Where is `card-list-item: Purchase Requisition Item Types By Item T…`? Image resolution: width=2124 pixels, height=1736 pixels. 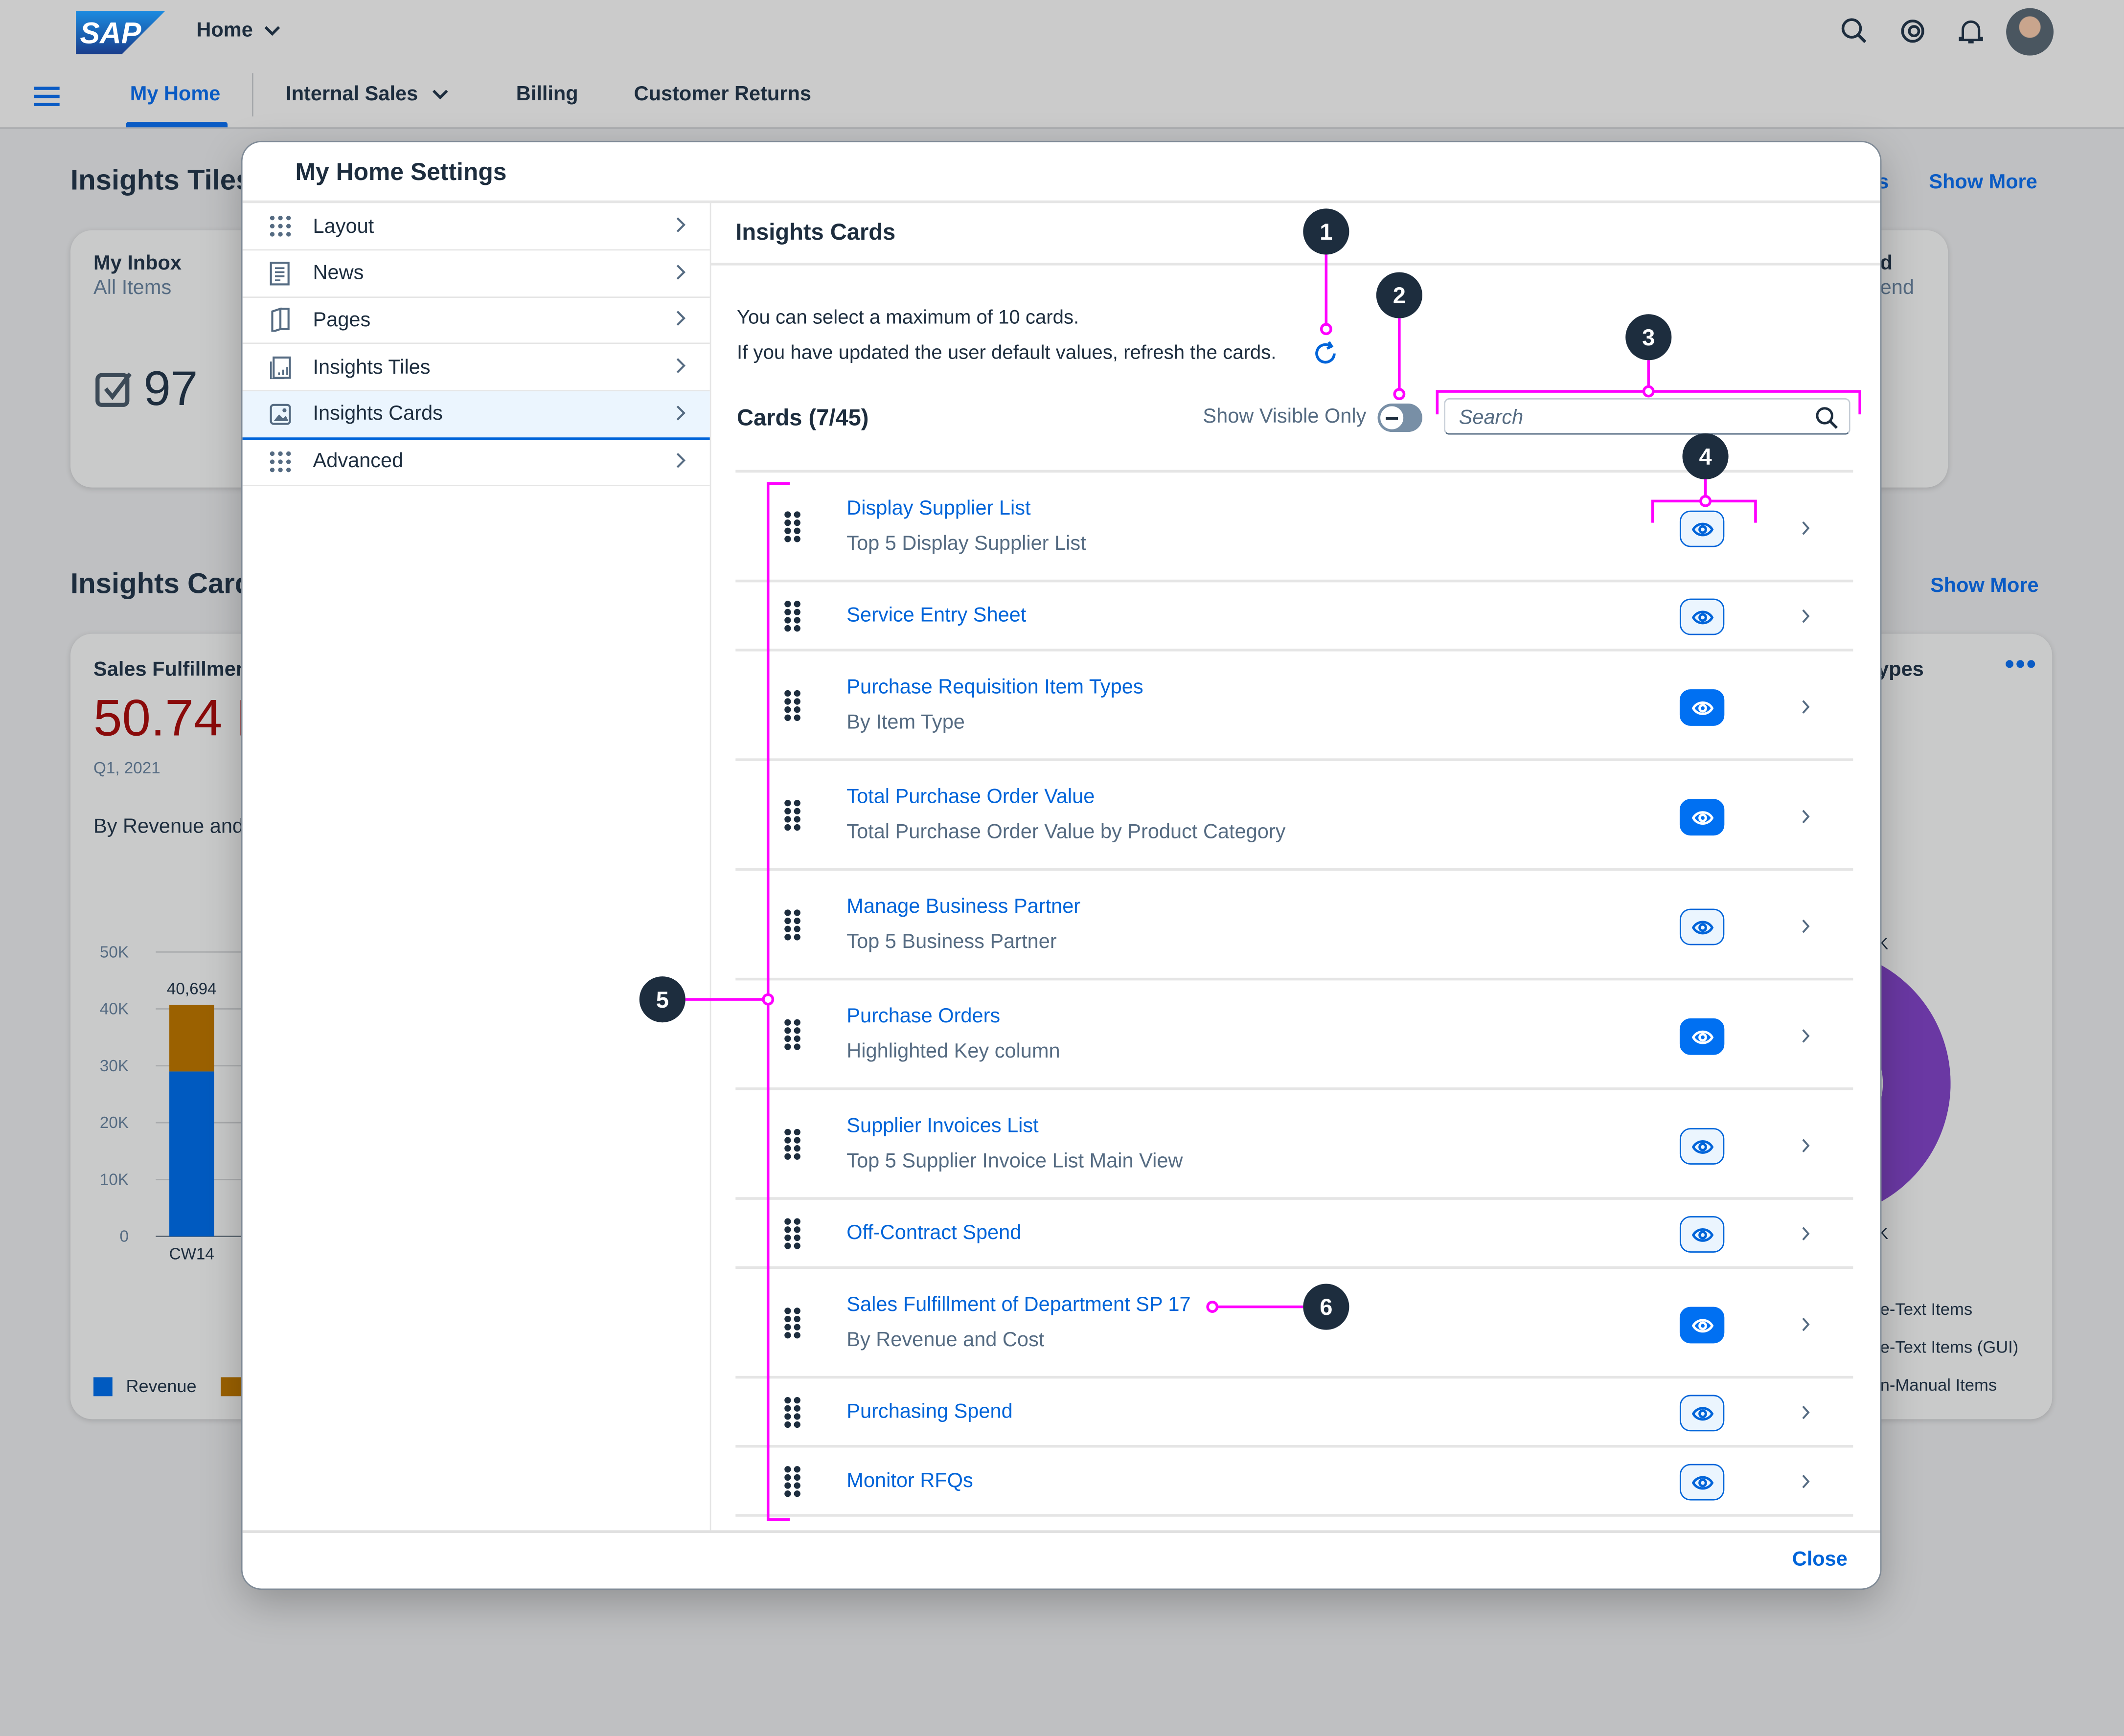
card-list-item: Purchase Requisition Item Types By Item T… is located at coordinates (1294, 706).